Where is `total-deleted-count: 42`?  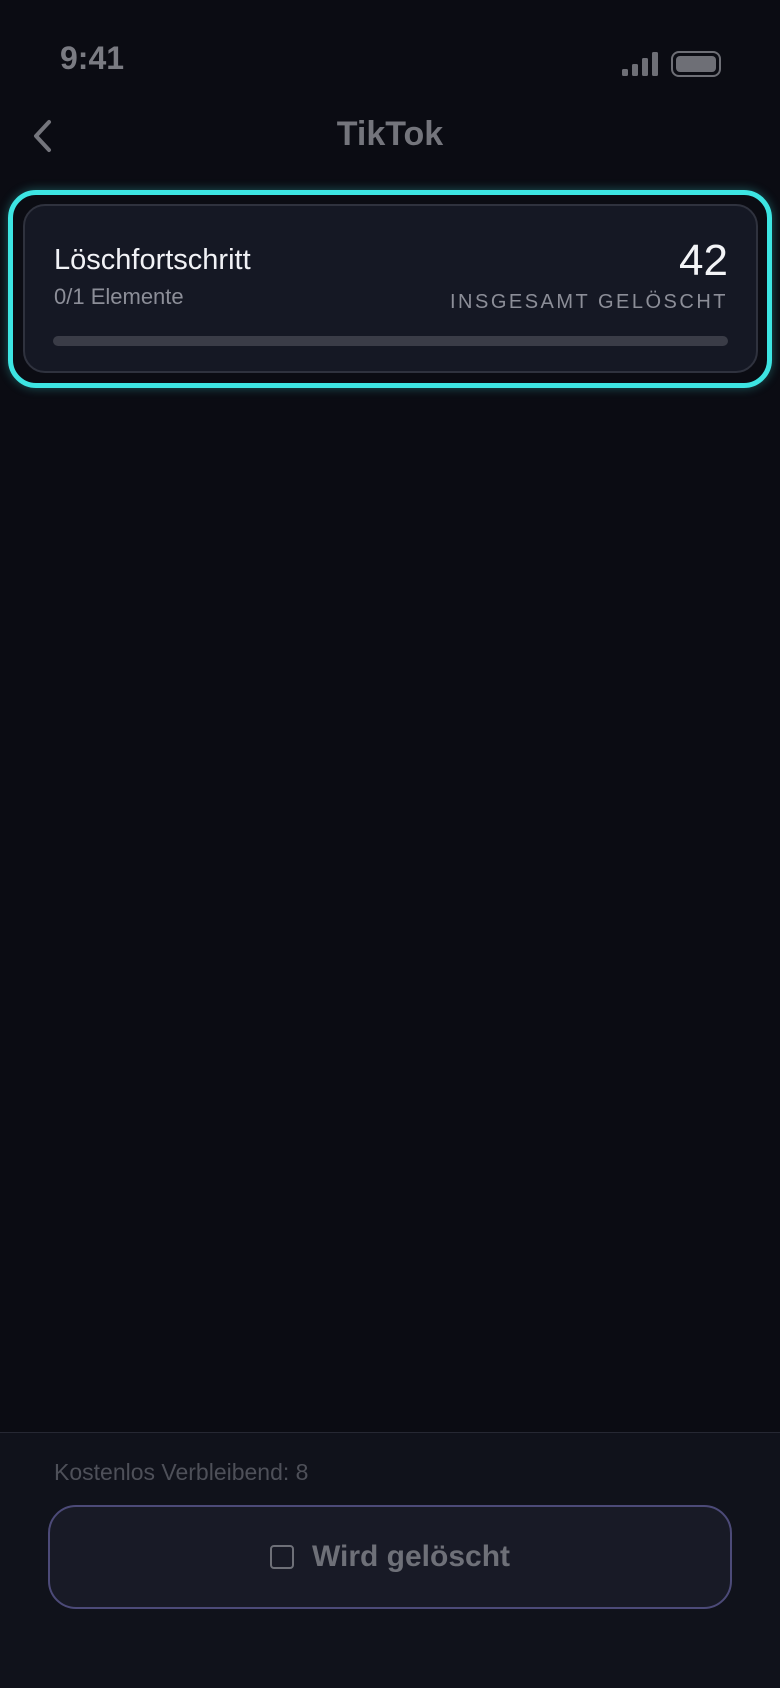
total-deleted-count: 42 is located at coordinates (703, 260).